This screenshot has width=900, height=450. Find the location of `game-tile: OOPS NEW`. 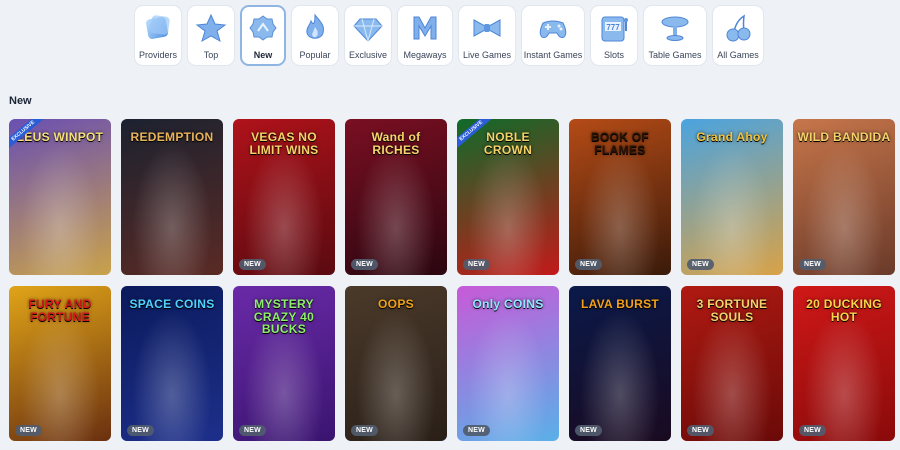

game-tile: OOPS NEW is located at coordinates (396, 363).